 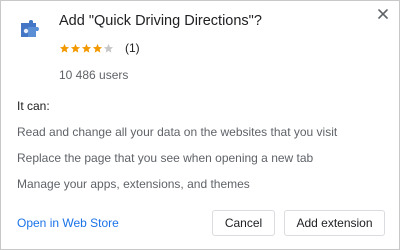 I want to click on star-rating, so click(x=86, y=48).